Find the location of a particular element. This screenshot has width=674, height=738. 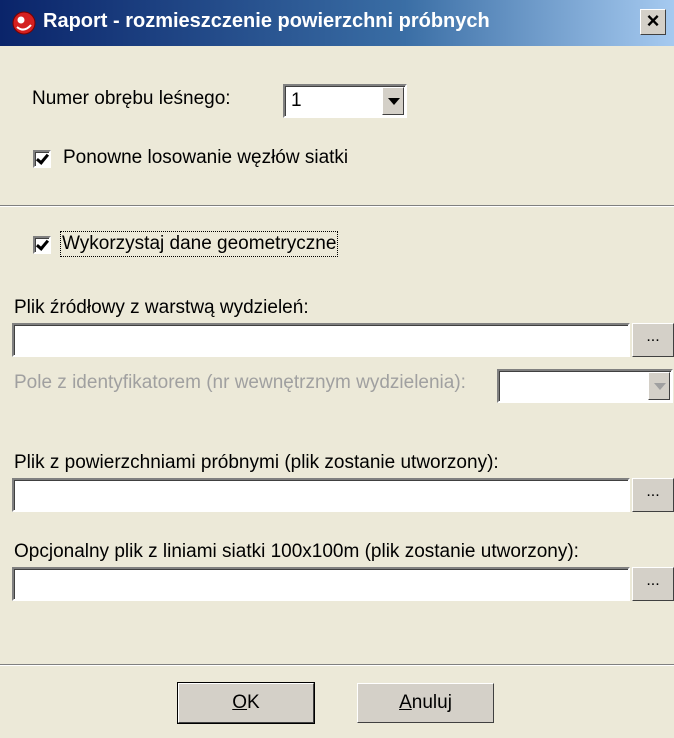

cancel-label-rest: nuluj is located at coordinates (431, 702).